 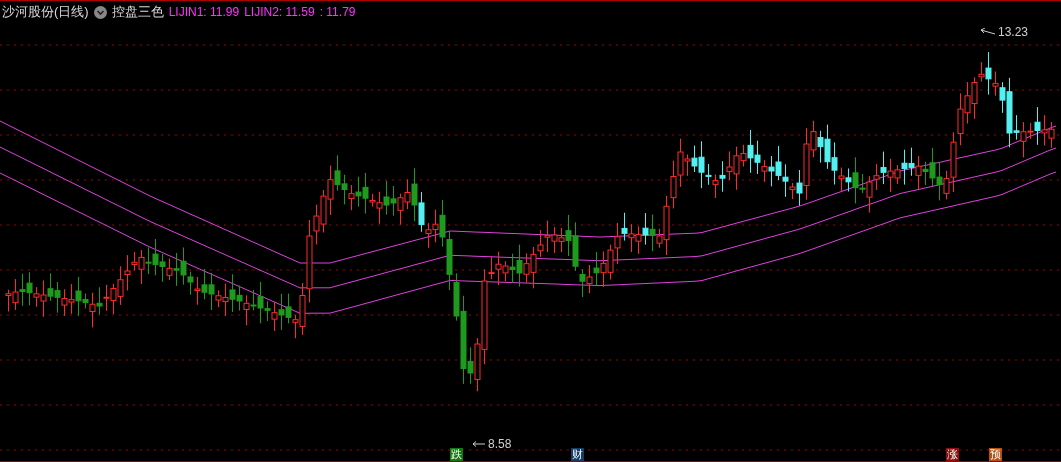 What do you see at coordinates (279, 12) in the screenshot?
I see `indicator-value: LIJIN2: 11.59` at bounding box center [279, 12].